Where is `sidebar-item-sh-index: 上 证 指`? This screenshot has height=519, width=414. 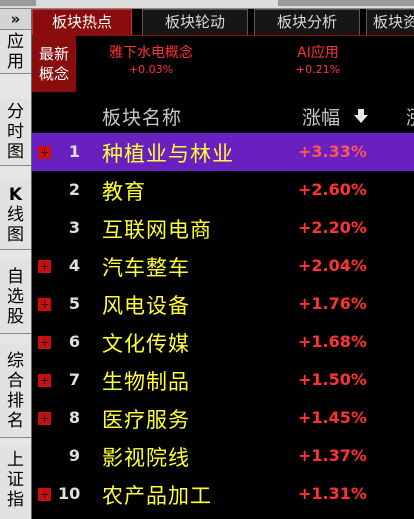
sidebar-item-sh-index: 上 证 指 is located at coordinates (15, 482).